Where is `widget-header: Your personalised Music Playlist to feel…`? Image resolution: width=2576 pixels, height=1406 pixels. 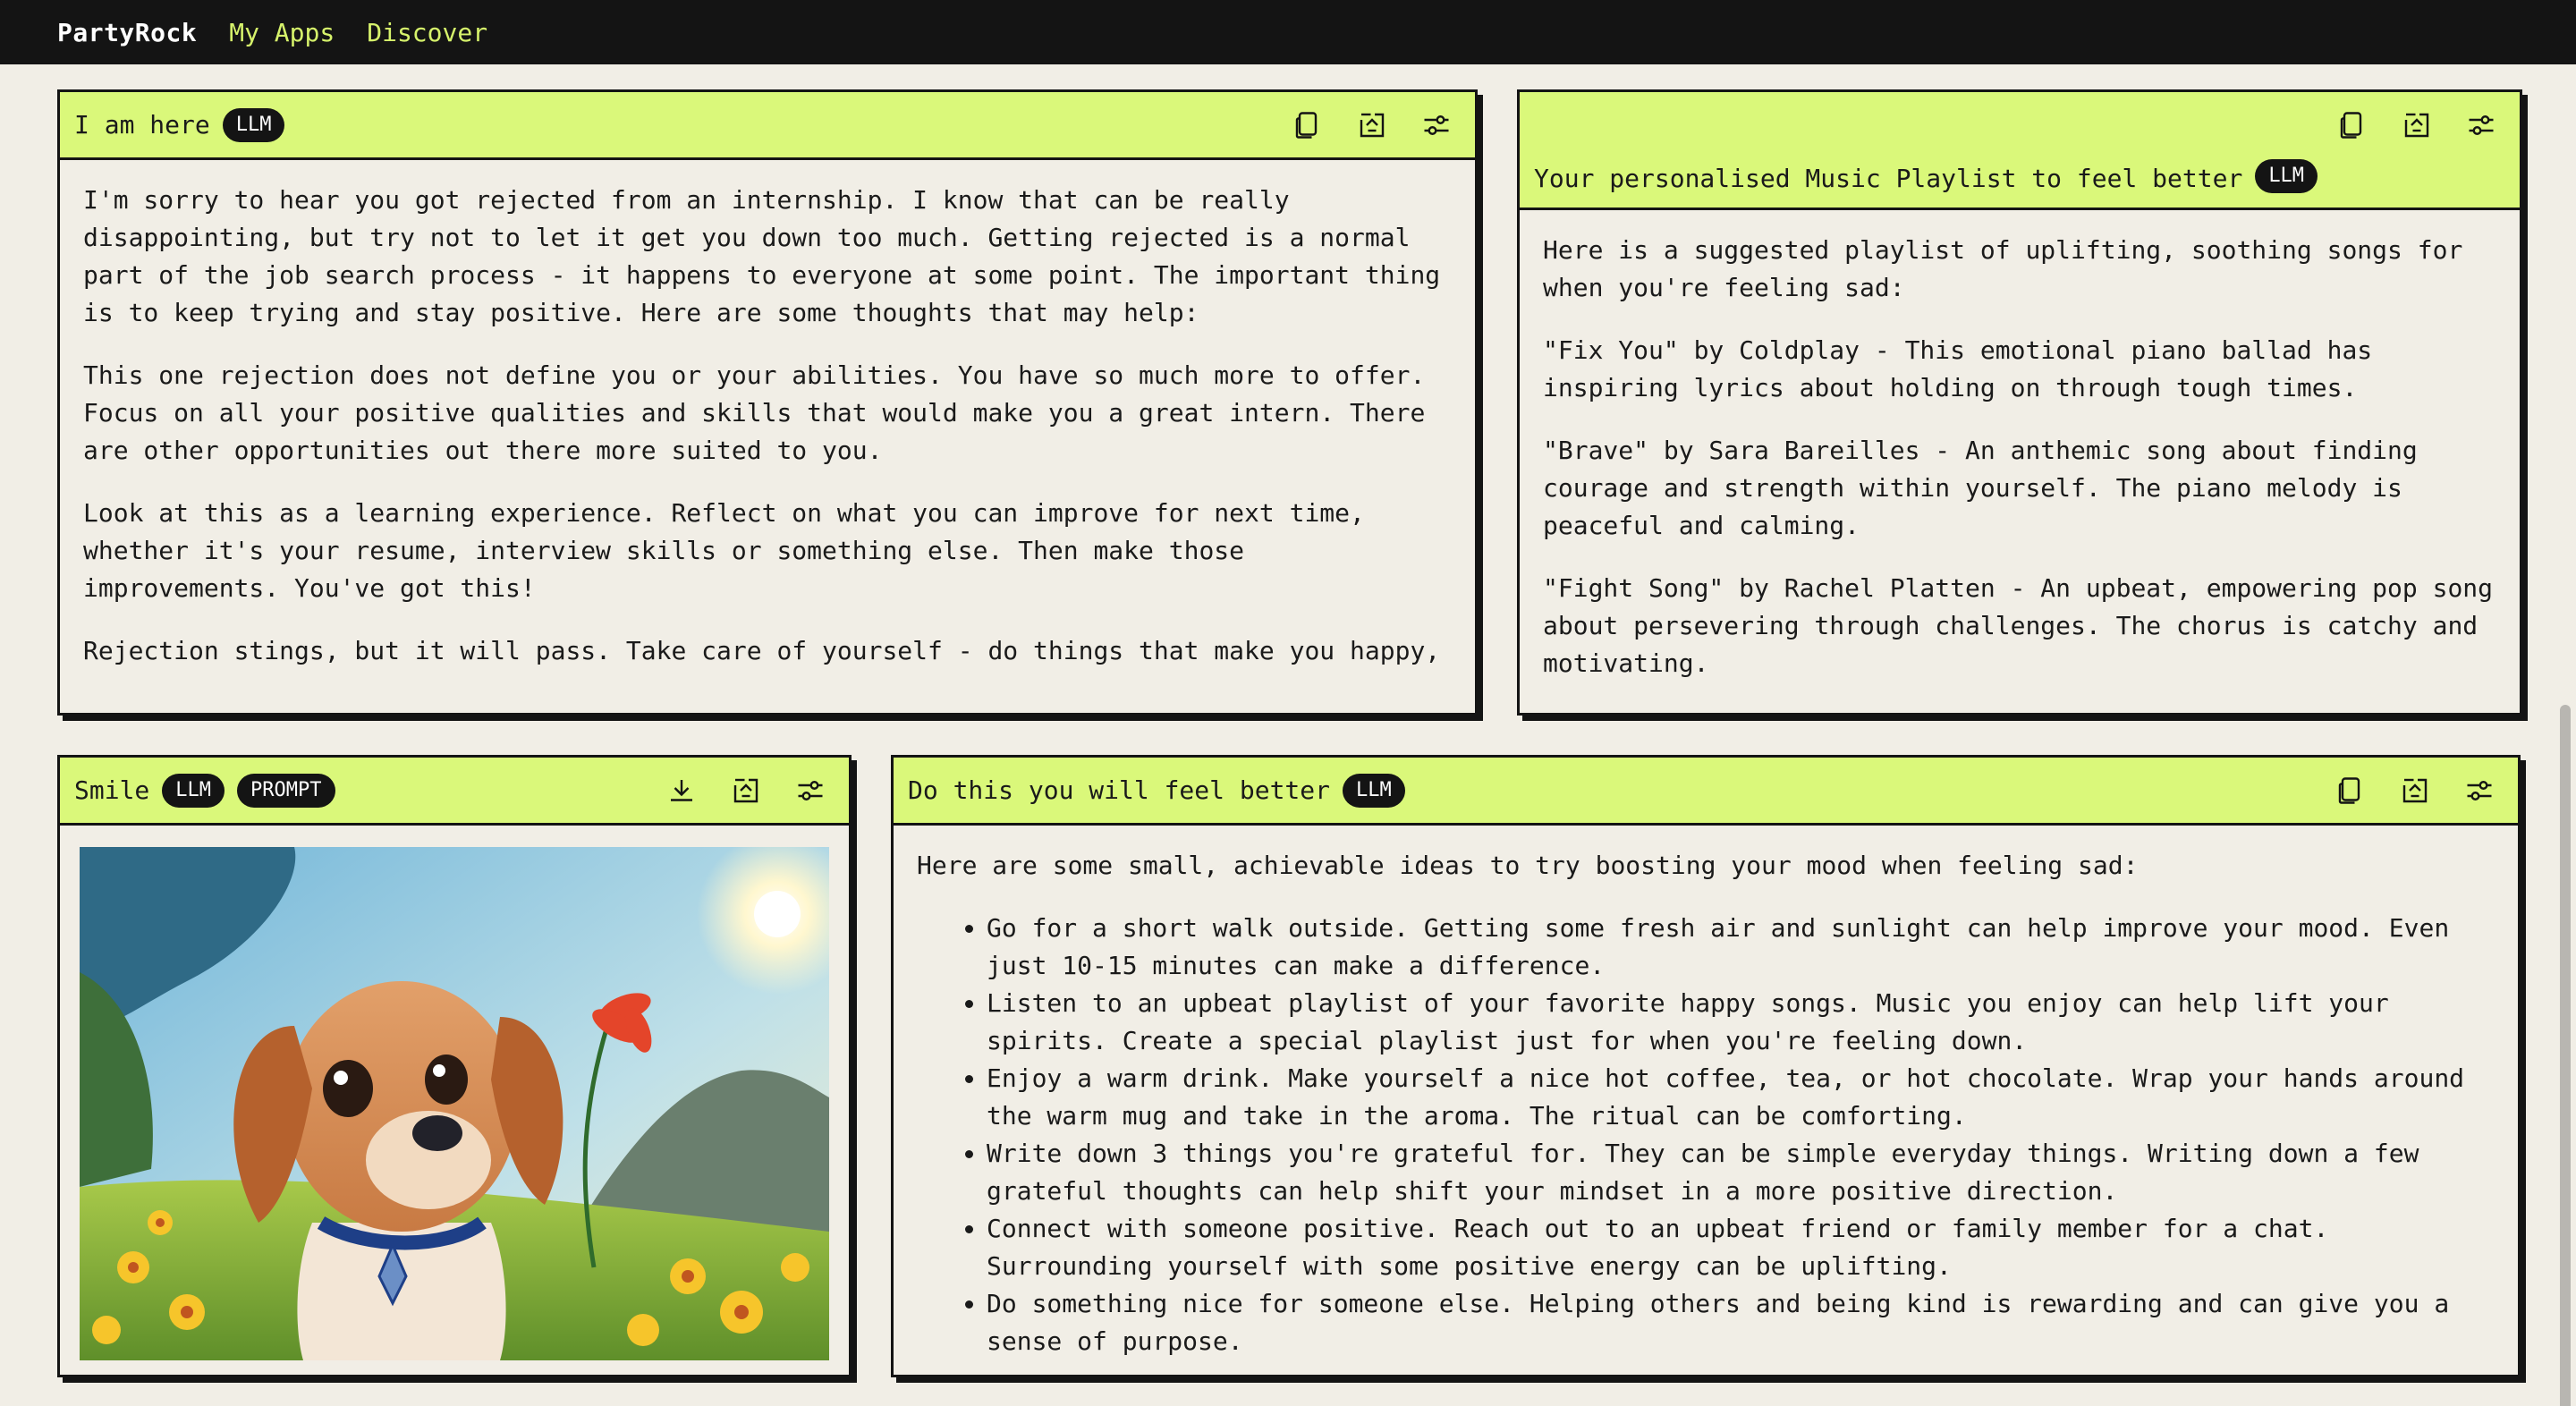
widget-header: Your personalised Music Playlist to feel… is located at coordinates (2020, 151).